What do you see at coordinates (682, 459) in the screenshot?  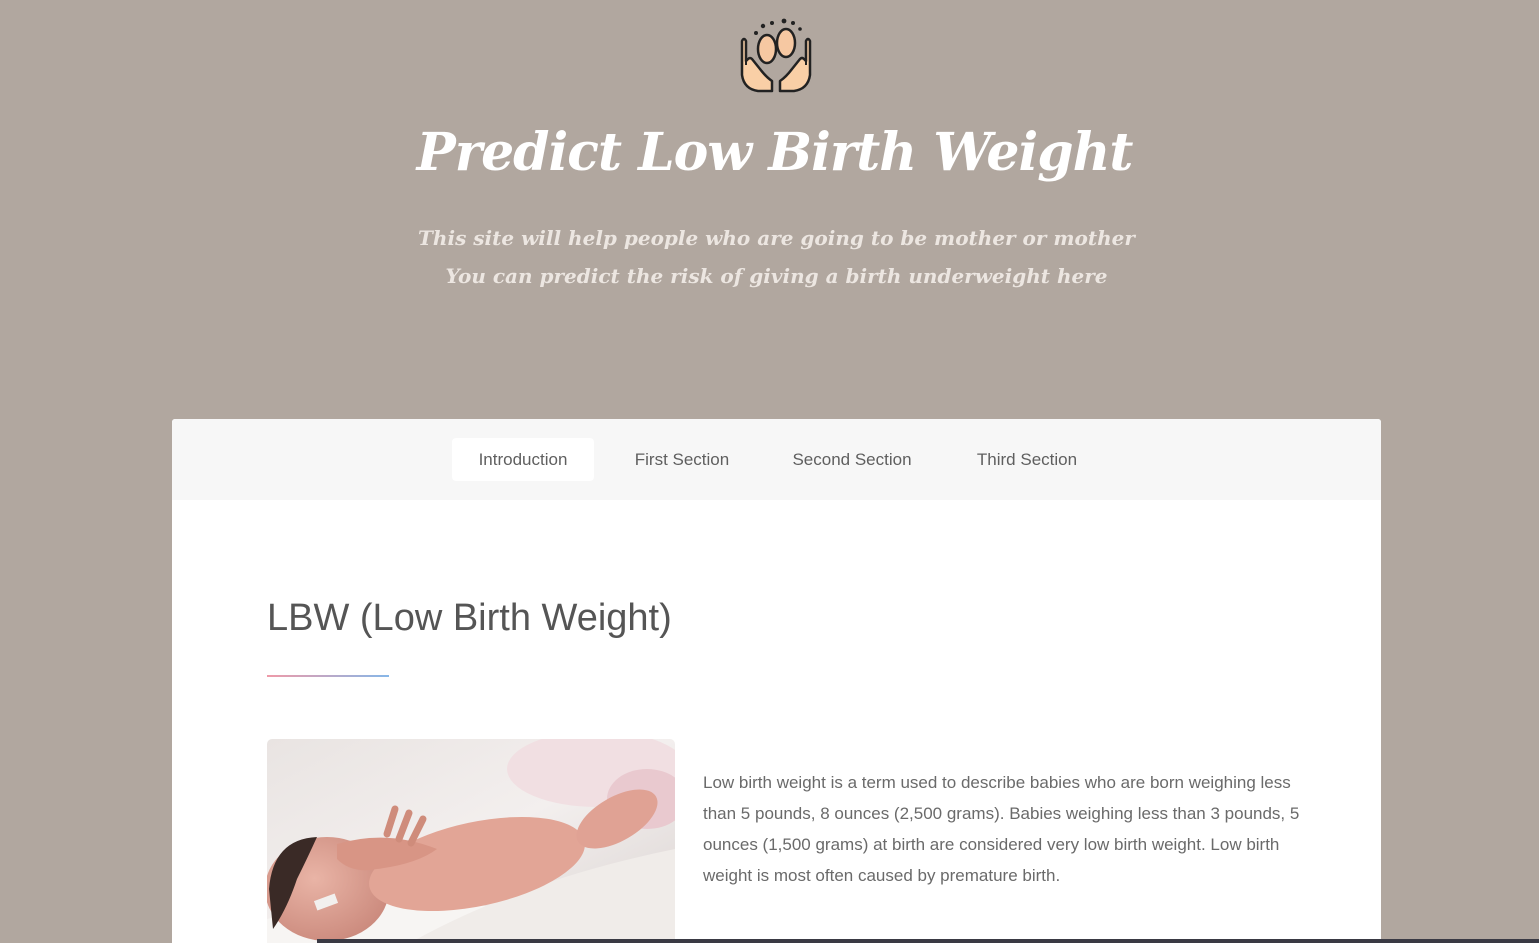 I see `tab-first-section: First Section` at bounding box center [682, 459].